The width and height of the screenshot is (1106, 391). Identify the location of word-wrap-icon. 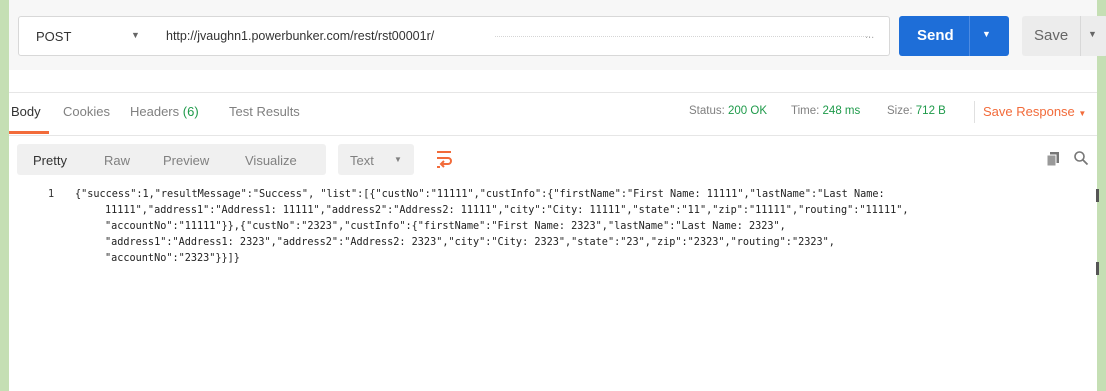
(444, 159).